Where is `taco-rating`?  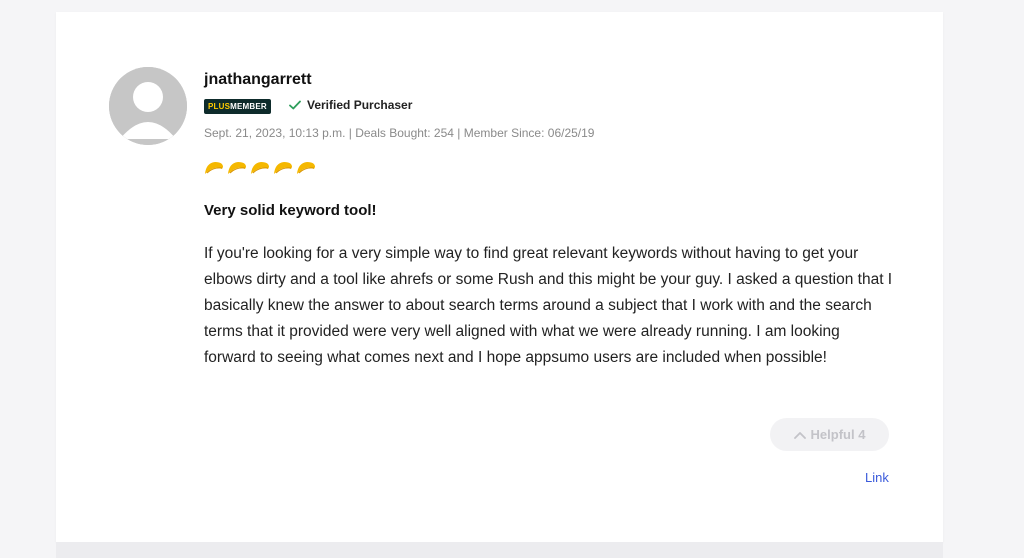
taco-rating is located at coordinates (260, 168).